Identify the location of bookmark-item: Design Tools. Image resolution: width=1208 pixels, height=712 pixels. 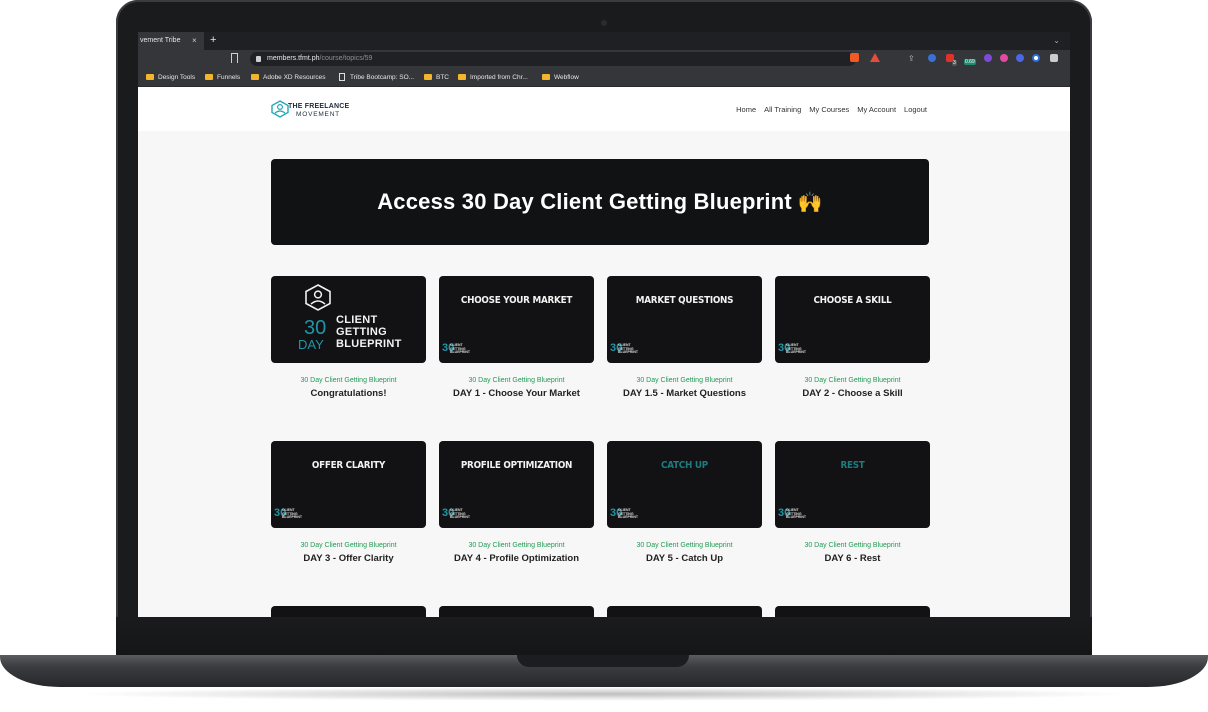
(170, 77).